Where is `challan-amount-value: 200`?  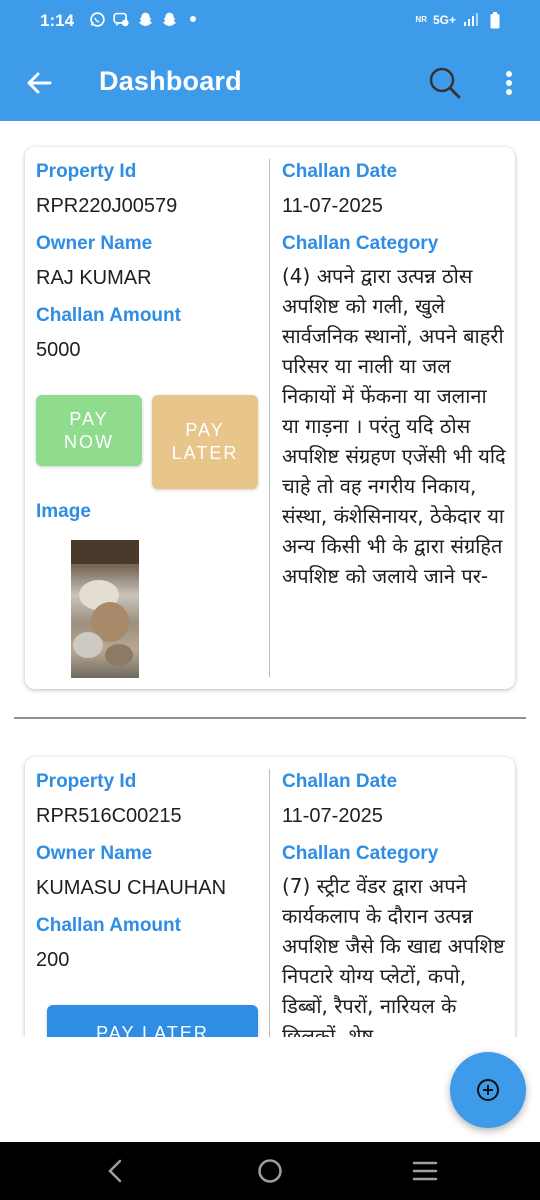
challan-amount-value: 200 is located at coordinates (53, 960).